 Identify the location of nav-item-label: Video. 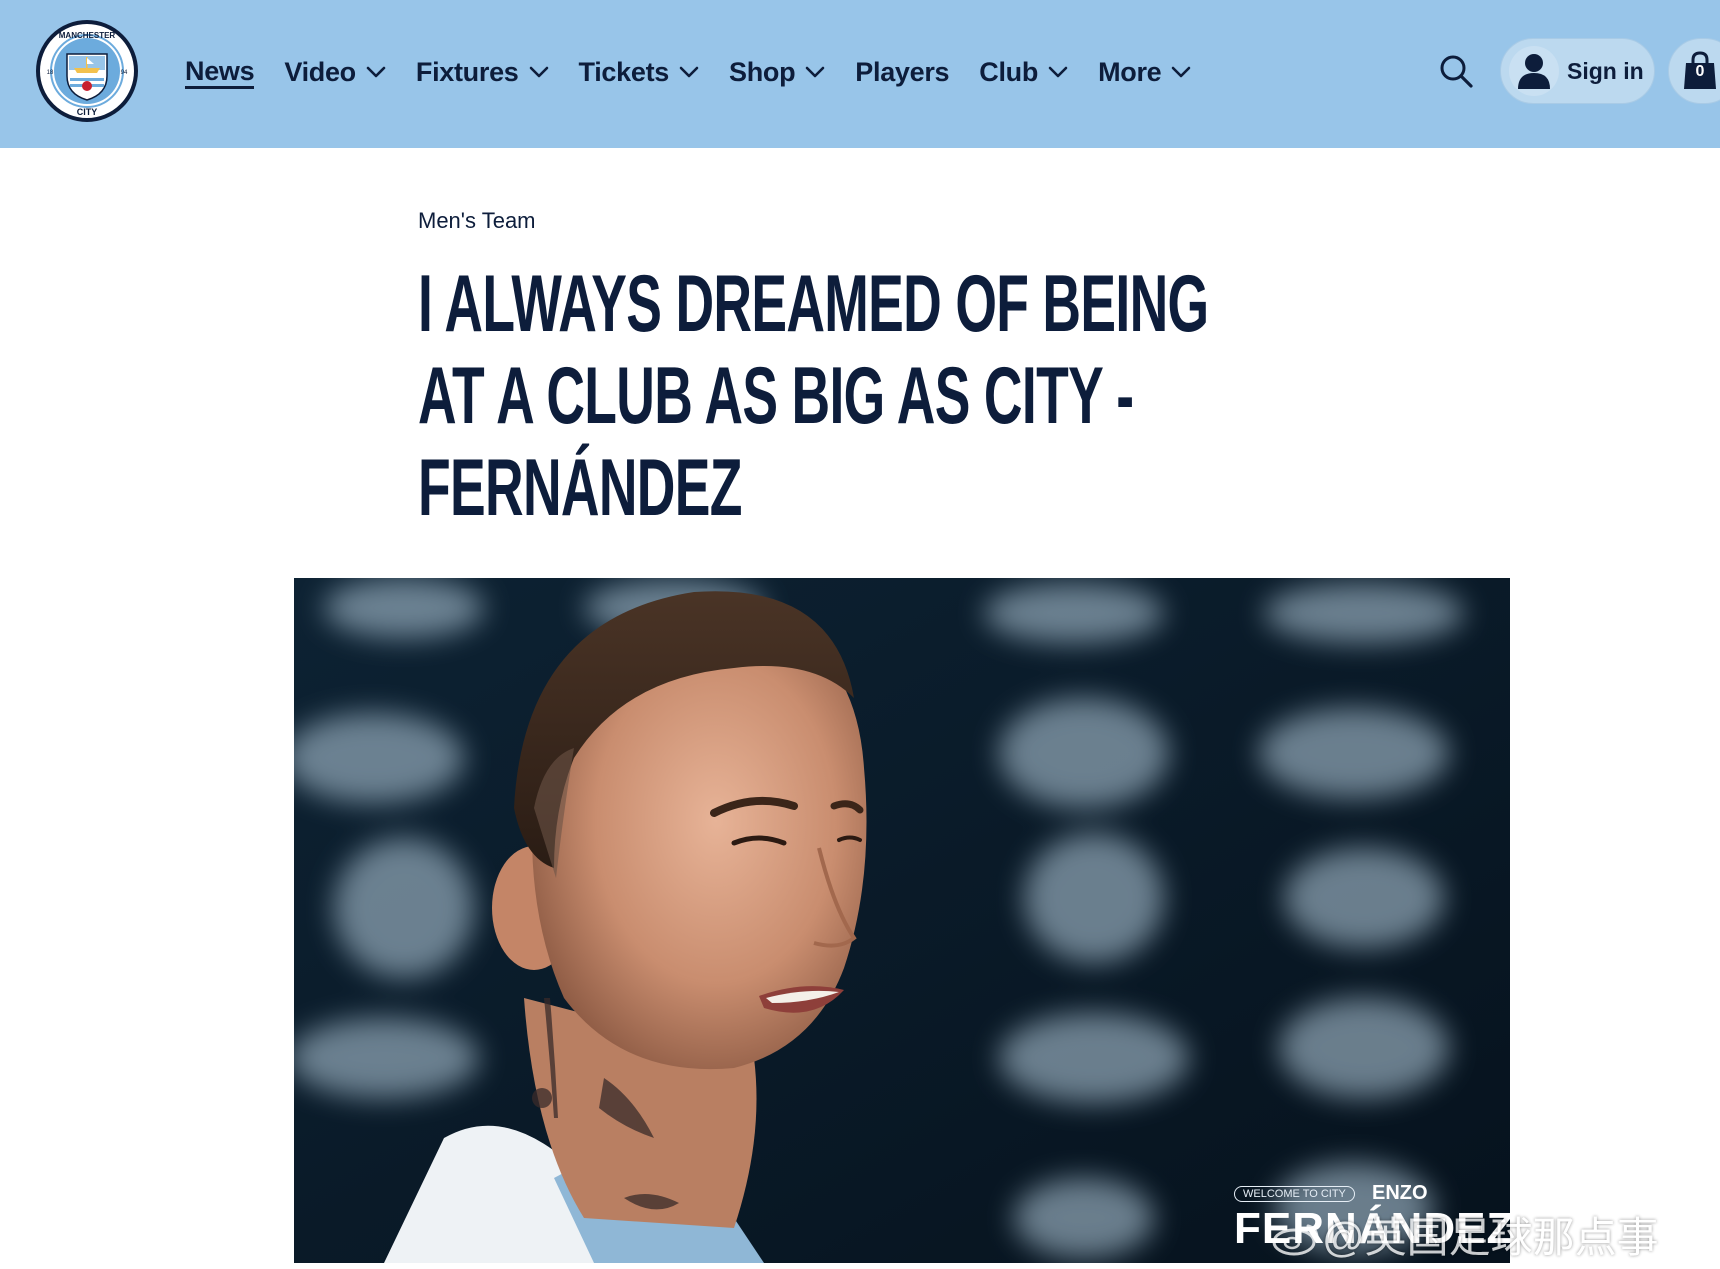
(320, 72).